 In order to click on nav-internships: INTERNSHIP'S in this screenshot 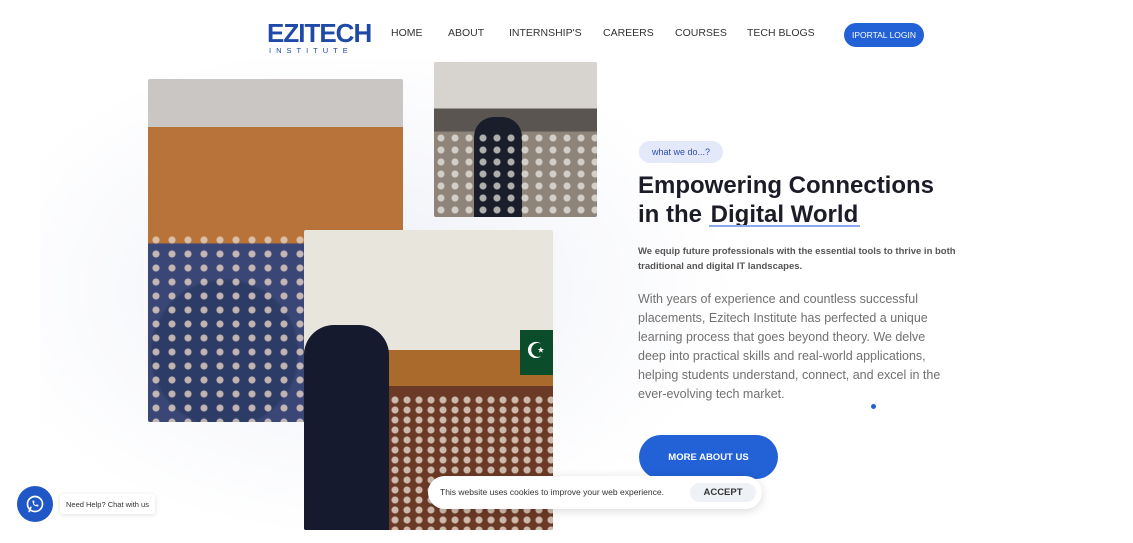, I will do `click(545, 33)`.